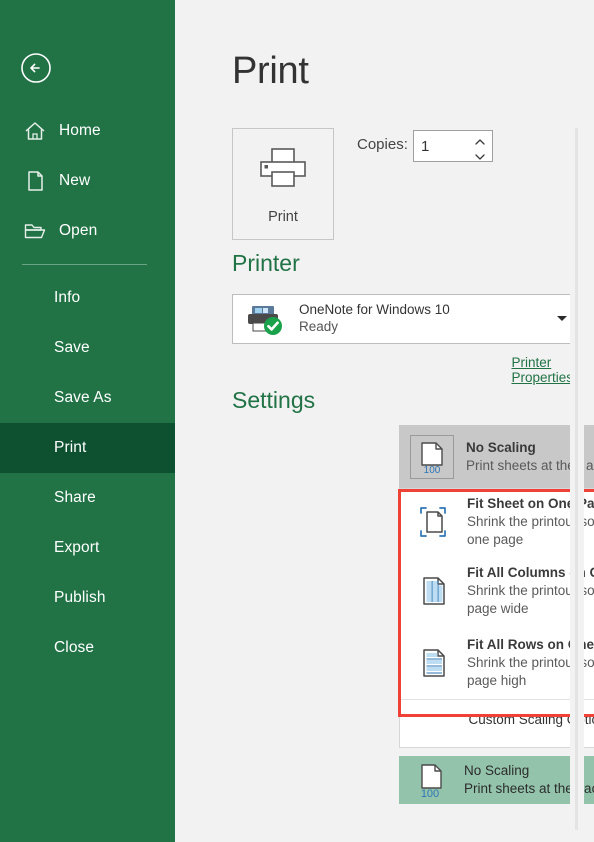  I want to click on chevron-down-icon, so click(562, 319).